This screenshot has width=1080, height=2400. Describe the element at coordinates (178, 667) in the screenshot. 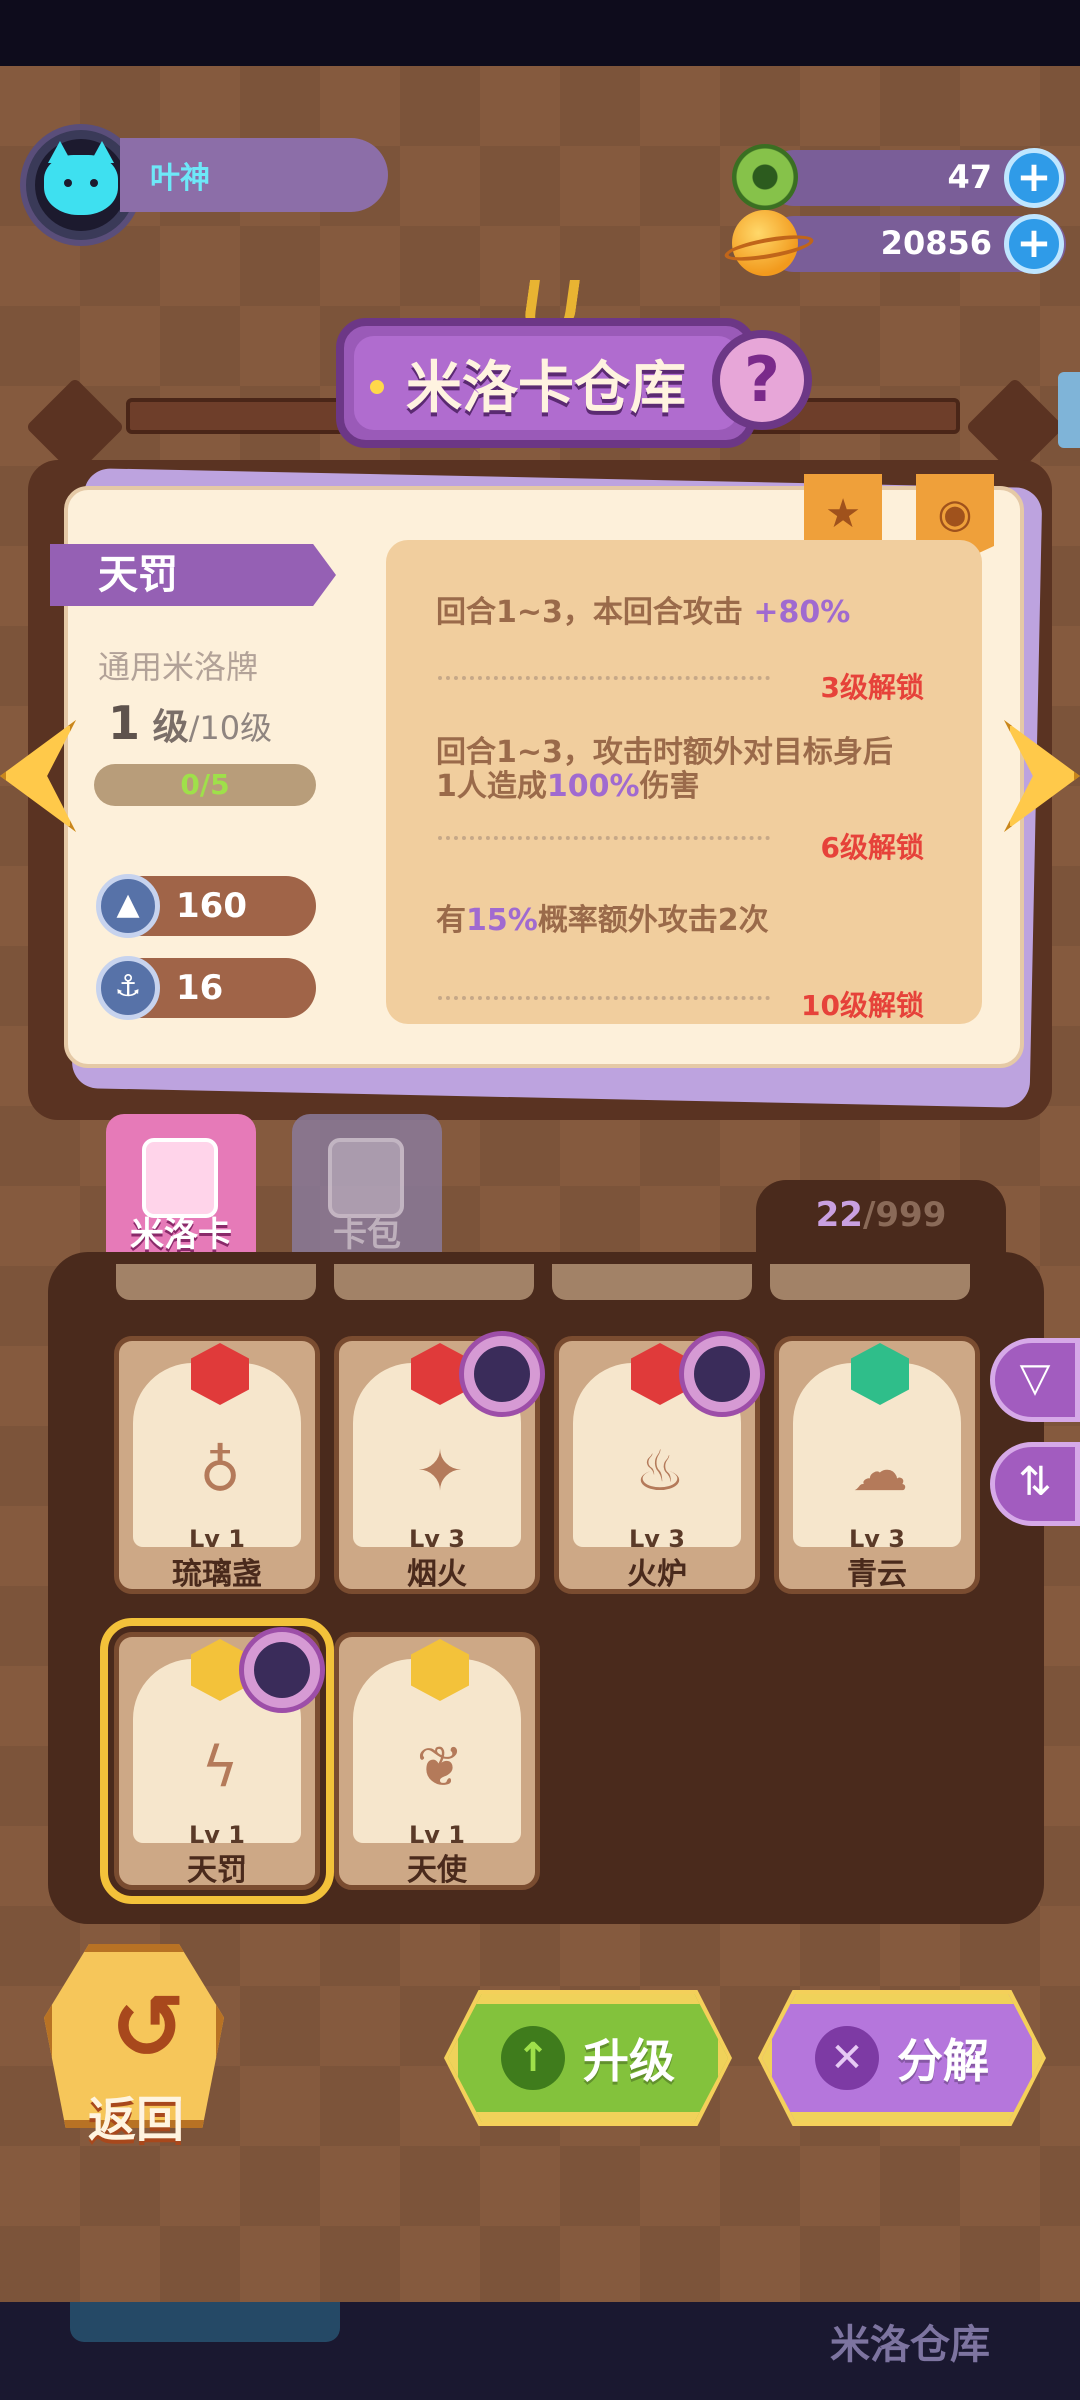

I see `card-type-label: 通用米洛牌` at that location.